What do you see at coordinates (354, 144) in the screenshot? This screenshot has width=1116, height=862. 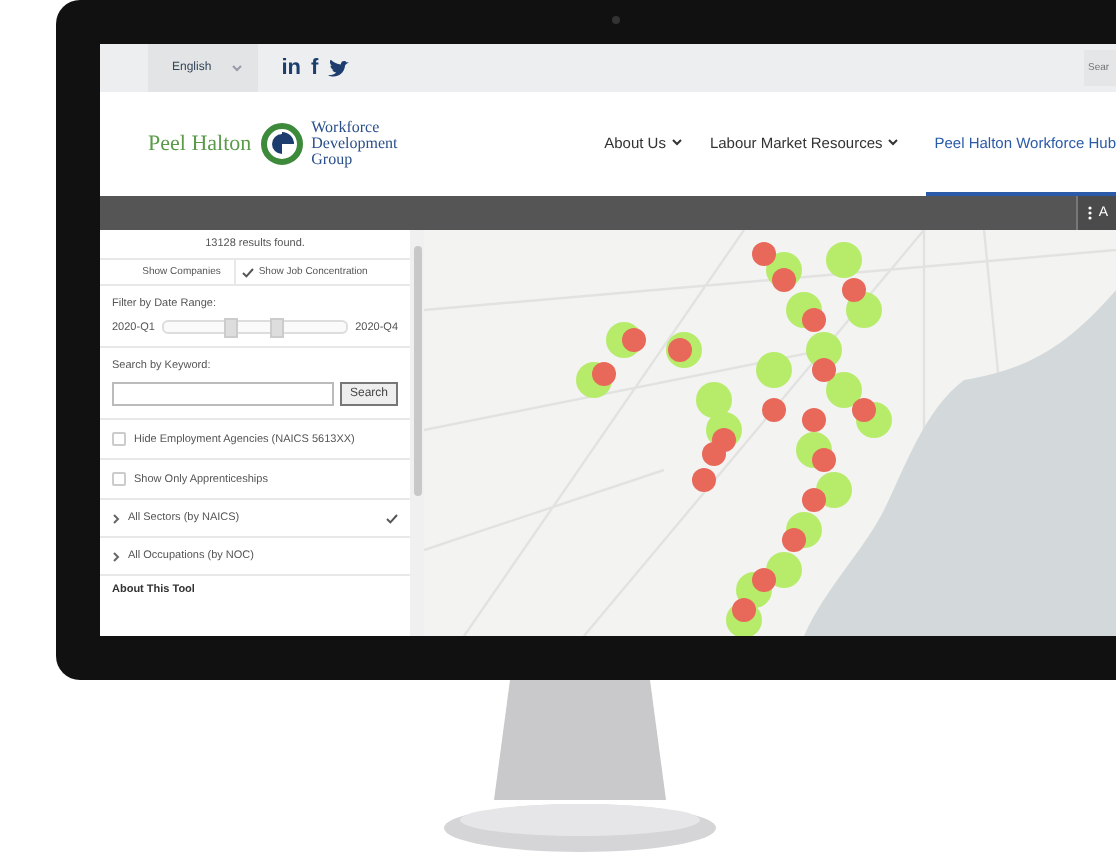 I see `logo-subtitle: Workforce Development Group` at bounding box center [354, 144].